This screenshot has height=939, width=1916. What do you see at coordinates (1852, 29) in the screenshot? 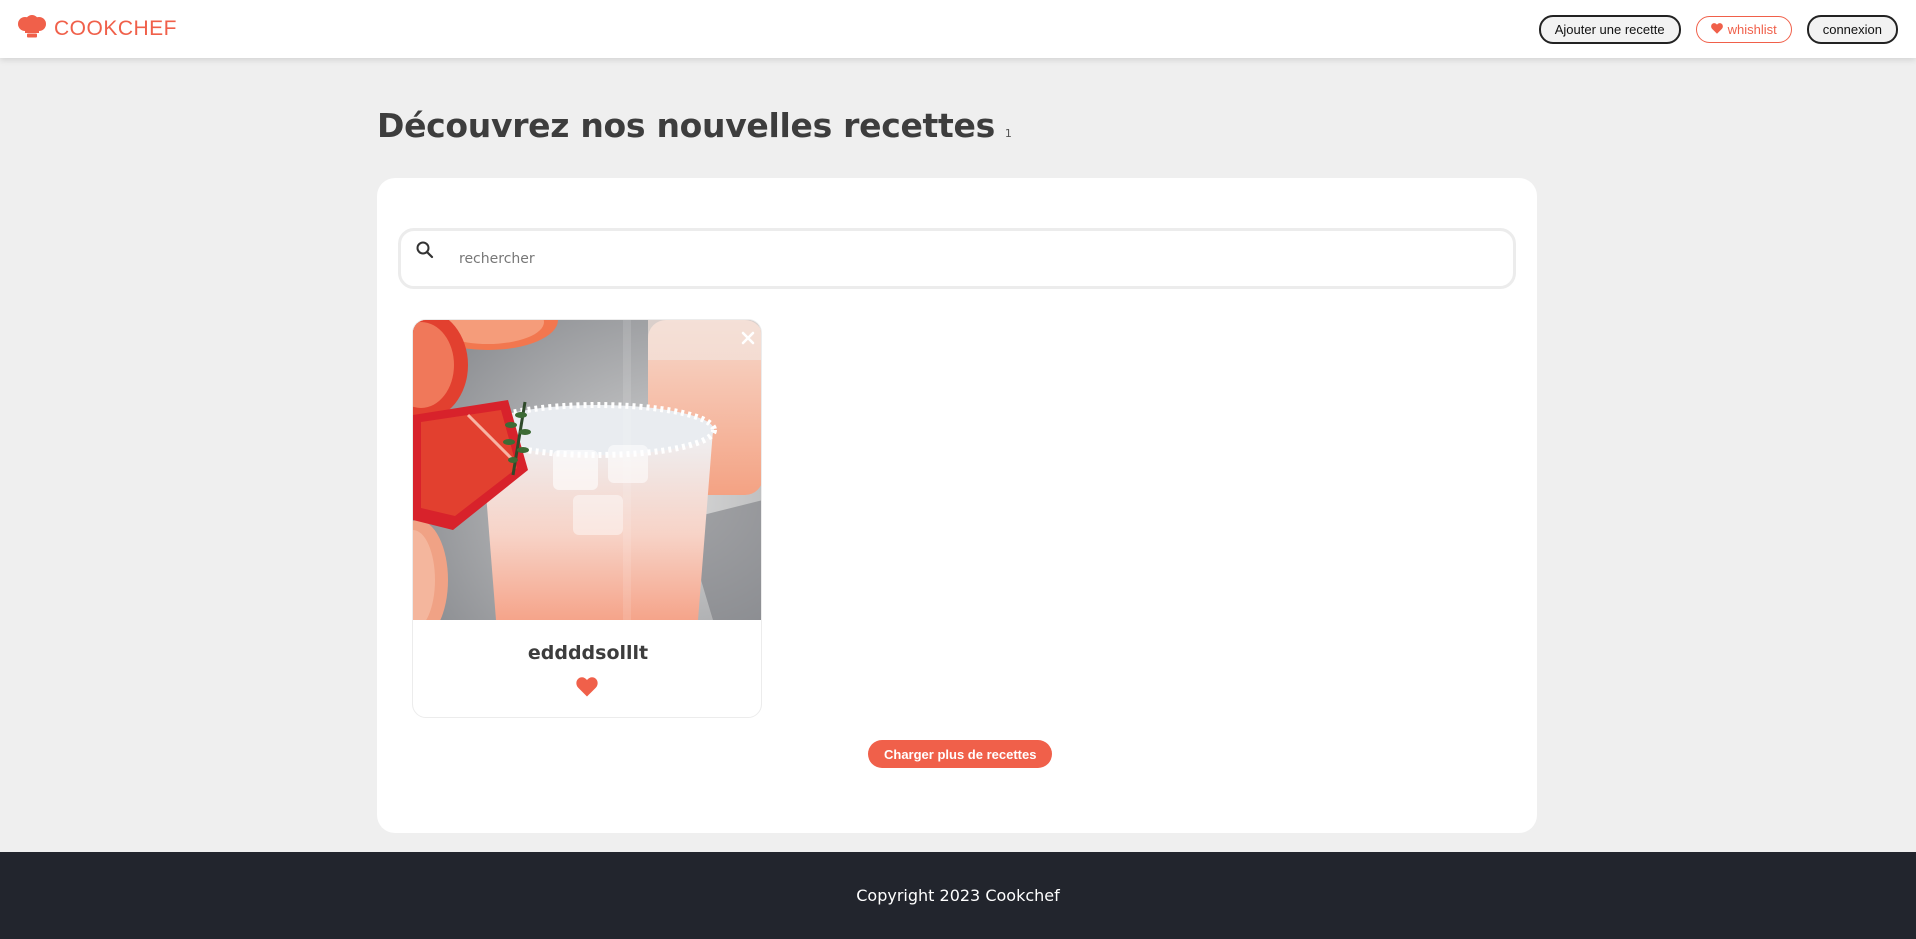
I see `login-button: connexion` at bounding box center [1852, 29].